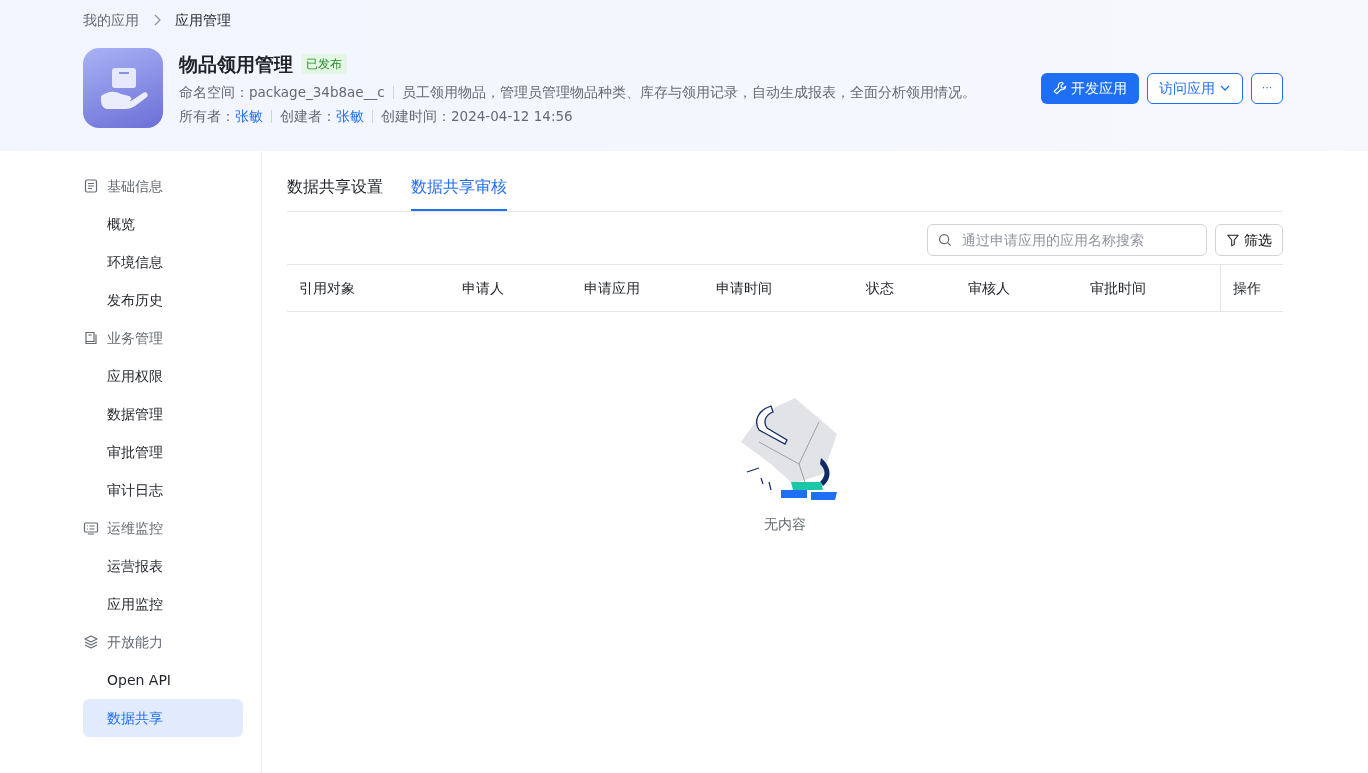  I want to click on document-icon, so click(91, 186).